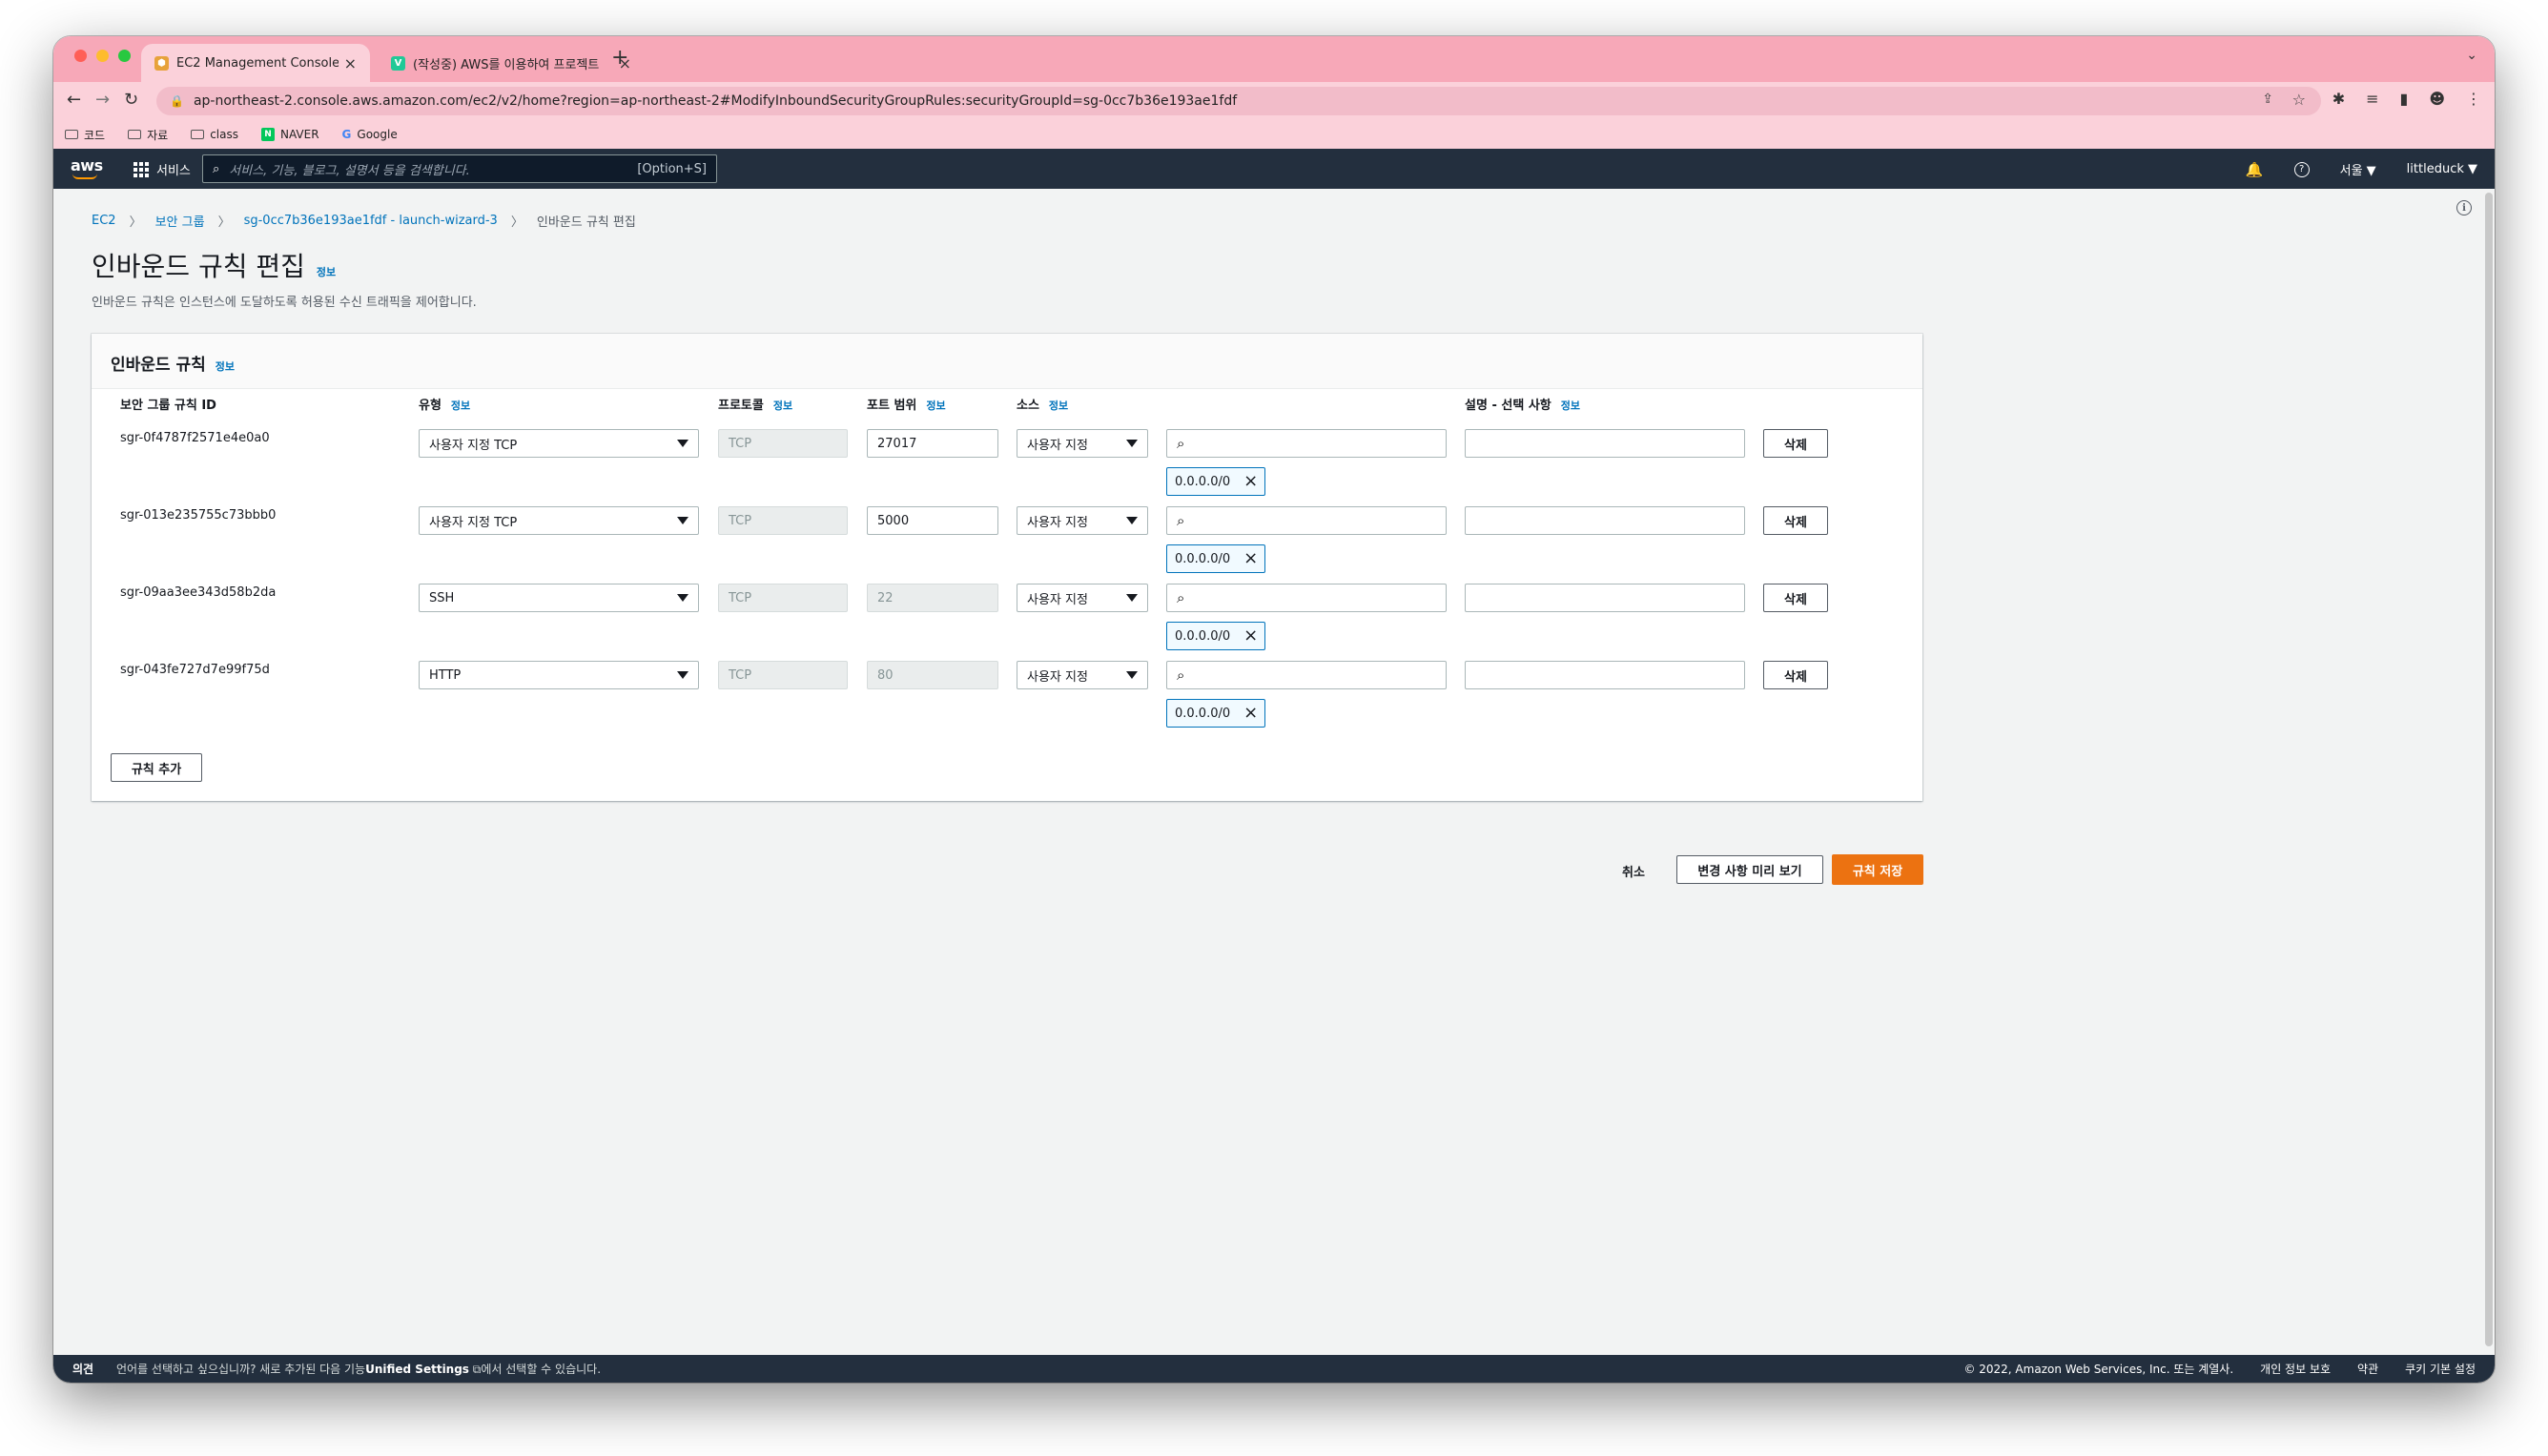 The width and height of the screenshot is (2548, 1456). What do you see at coordinates (162, 169) in the screenshot?
I see `services-menu: 서비스` at bounding box center [162, 169].